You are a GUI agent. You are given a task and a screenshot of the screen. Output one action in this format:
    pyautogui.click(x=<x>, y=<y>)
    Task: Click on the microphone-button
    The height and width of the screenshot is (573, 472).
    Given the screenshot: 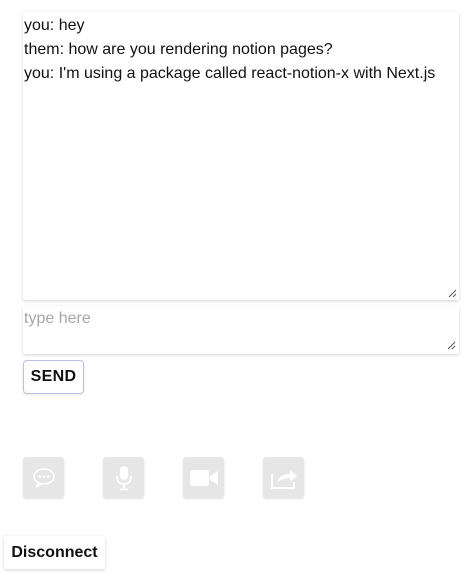 What is the action you would take?
    pyautogui.click(x=123, y=477)
    